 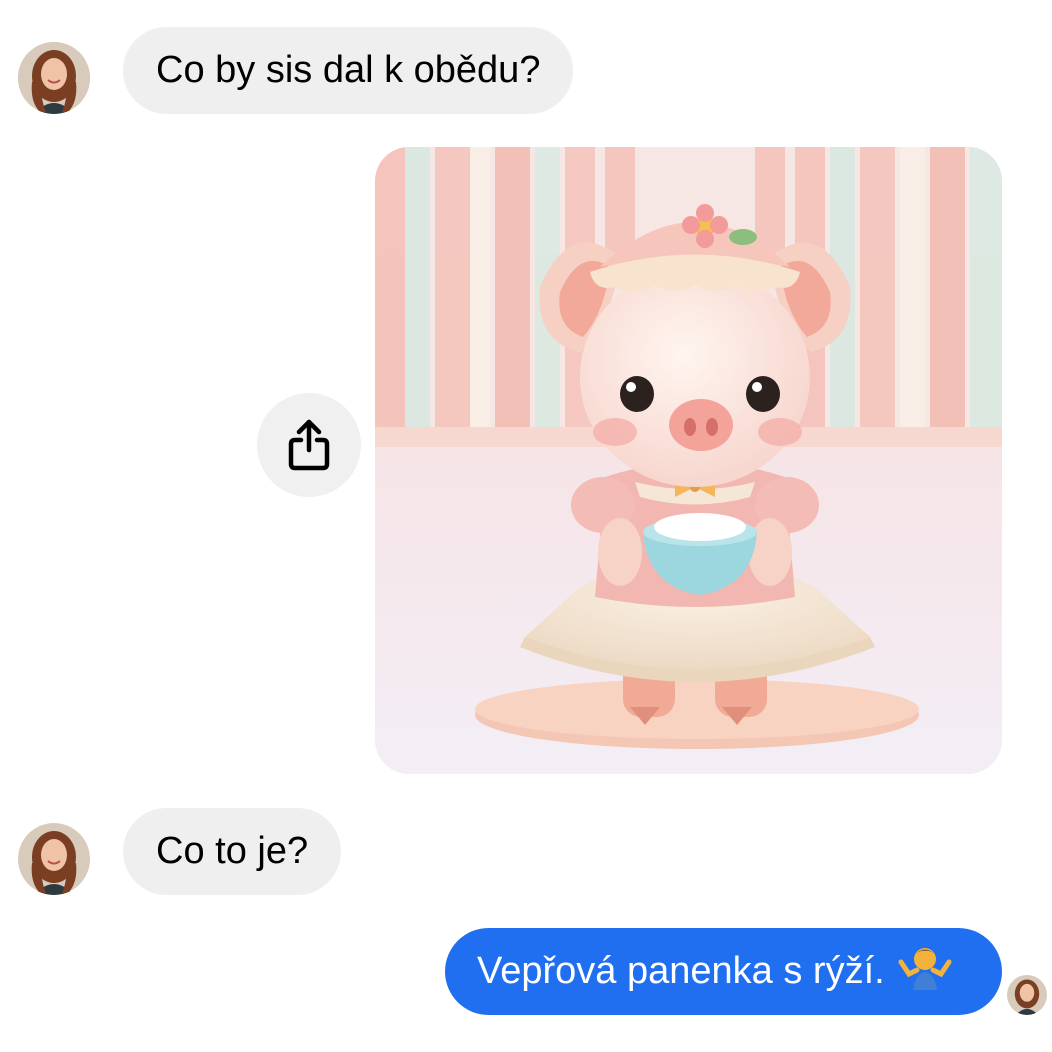 What do you see at coordinates (925, 972) in the screenshot?
I see `person-shrugging-emoji` at bounding box center [925, 972].